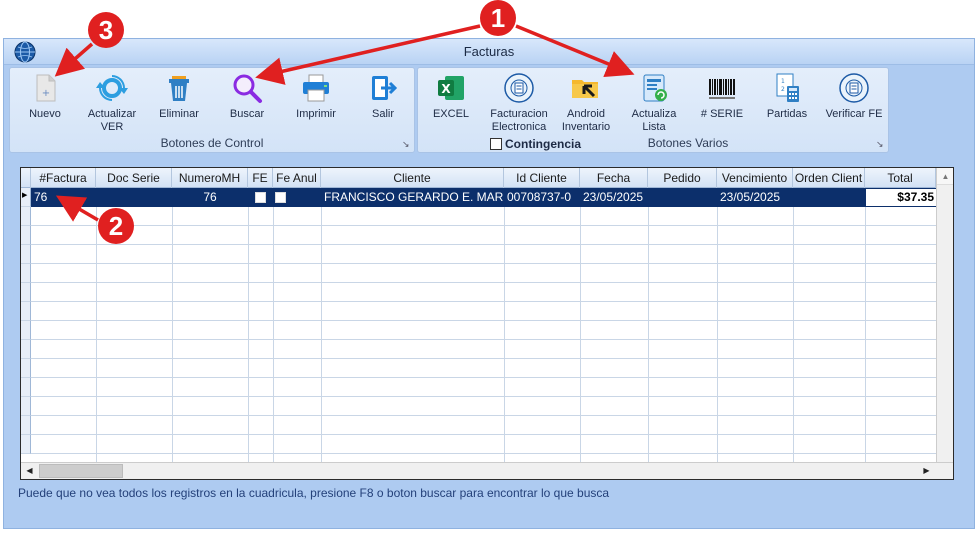  I want to click on cell-fecha: 23/05/2025, so click(614, 197).